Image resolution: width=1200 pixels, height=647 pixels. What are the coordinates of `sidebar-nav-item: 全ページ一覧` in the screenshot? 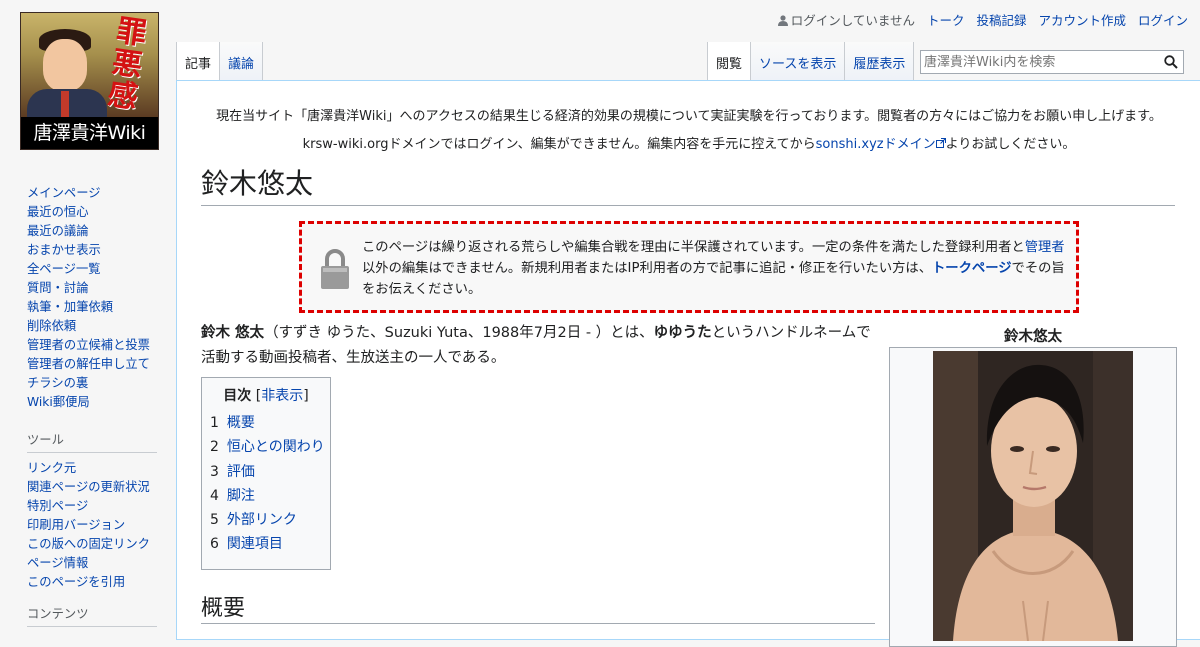 It's located at (92, 269).